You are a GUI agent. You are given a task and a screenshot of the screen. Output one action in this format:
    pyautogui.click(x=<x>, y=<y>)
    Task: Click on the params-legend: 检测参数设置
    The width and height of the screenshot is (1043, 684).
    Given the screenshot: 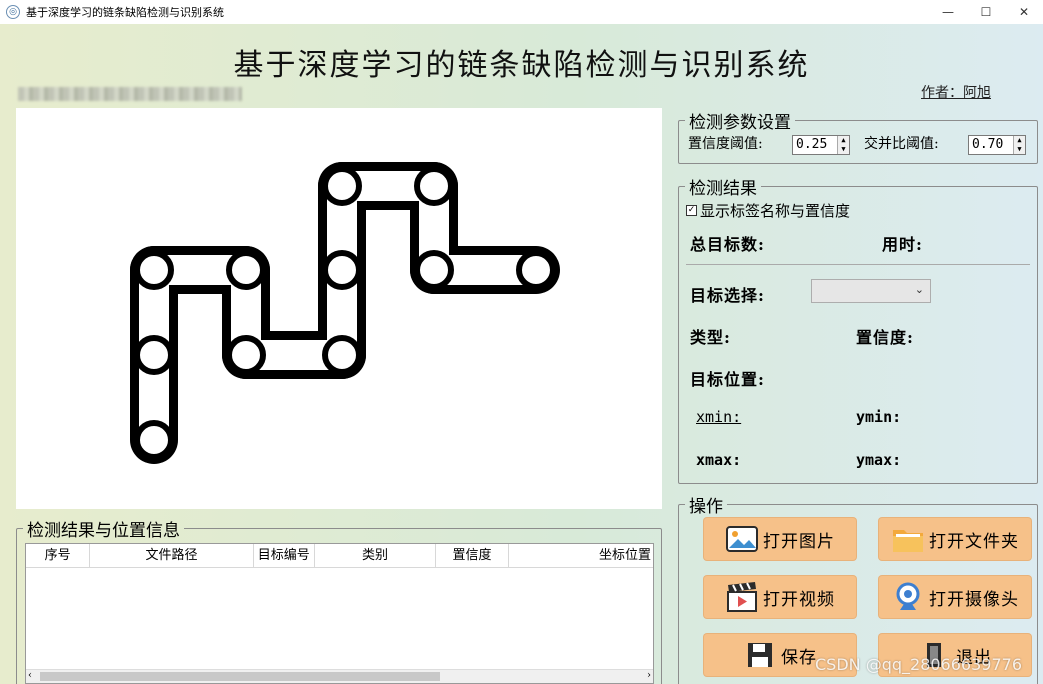 What is the action you would take?
    pyautogui.click(x=740, y=123)
    